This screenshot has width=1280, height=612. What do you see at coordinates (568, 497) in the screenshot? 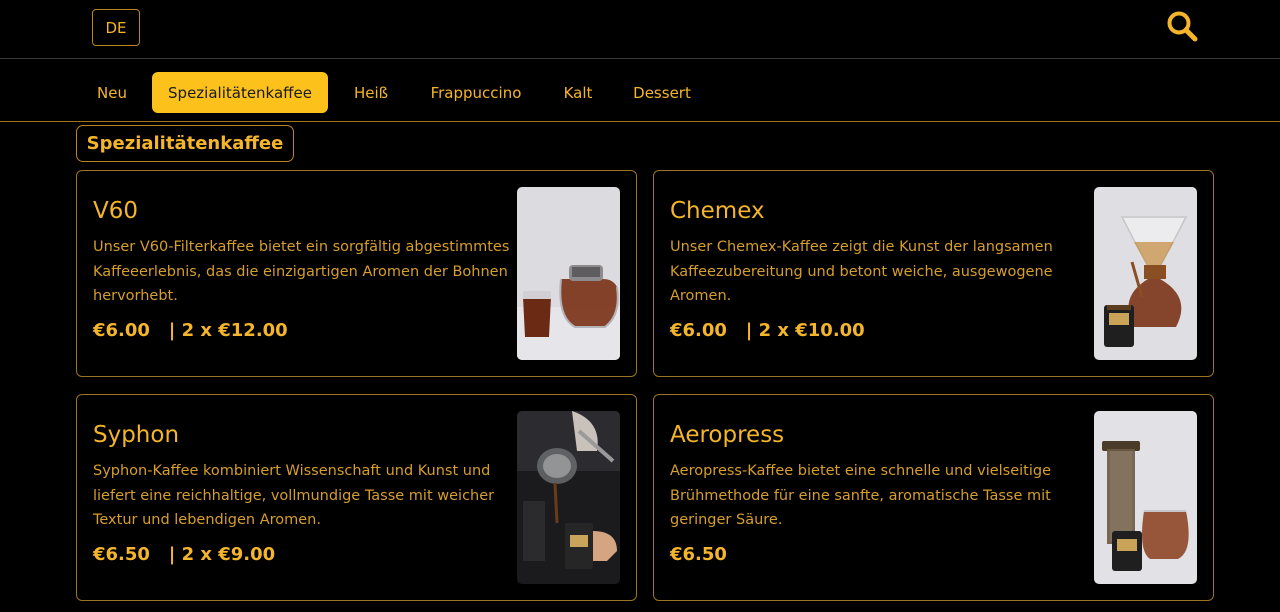
I see `product-image-syphon` at bounding box center [568, 497].